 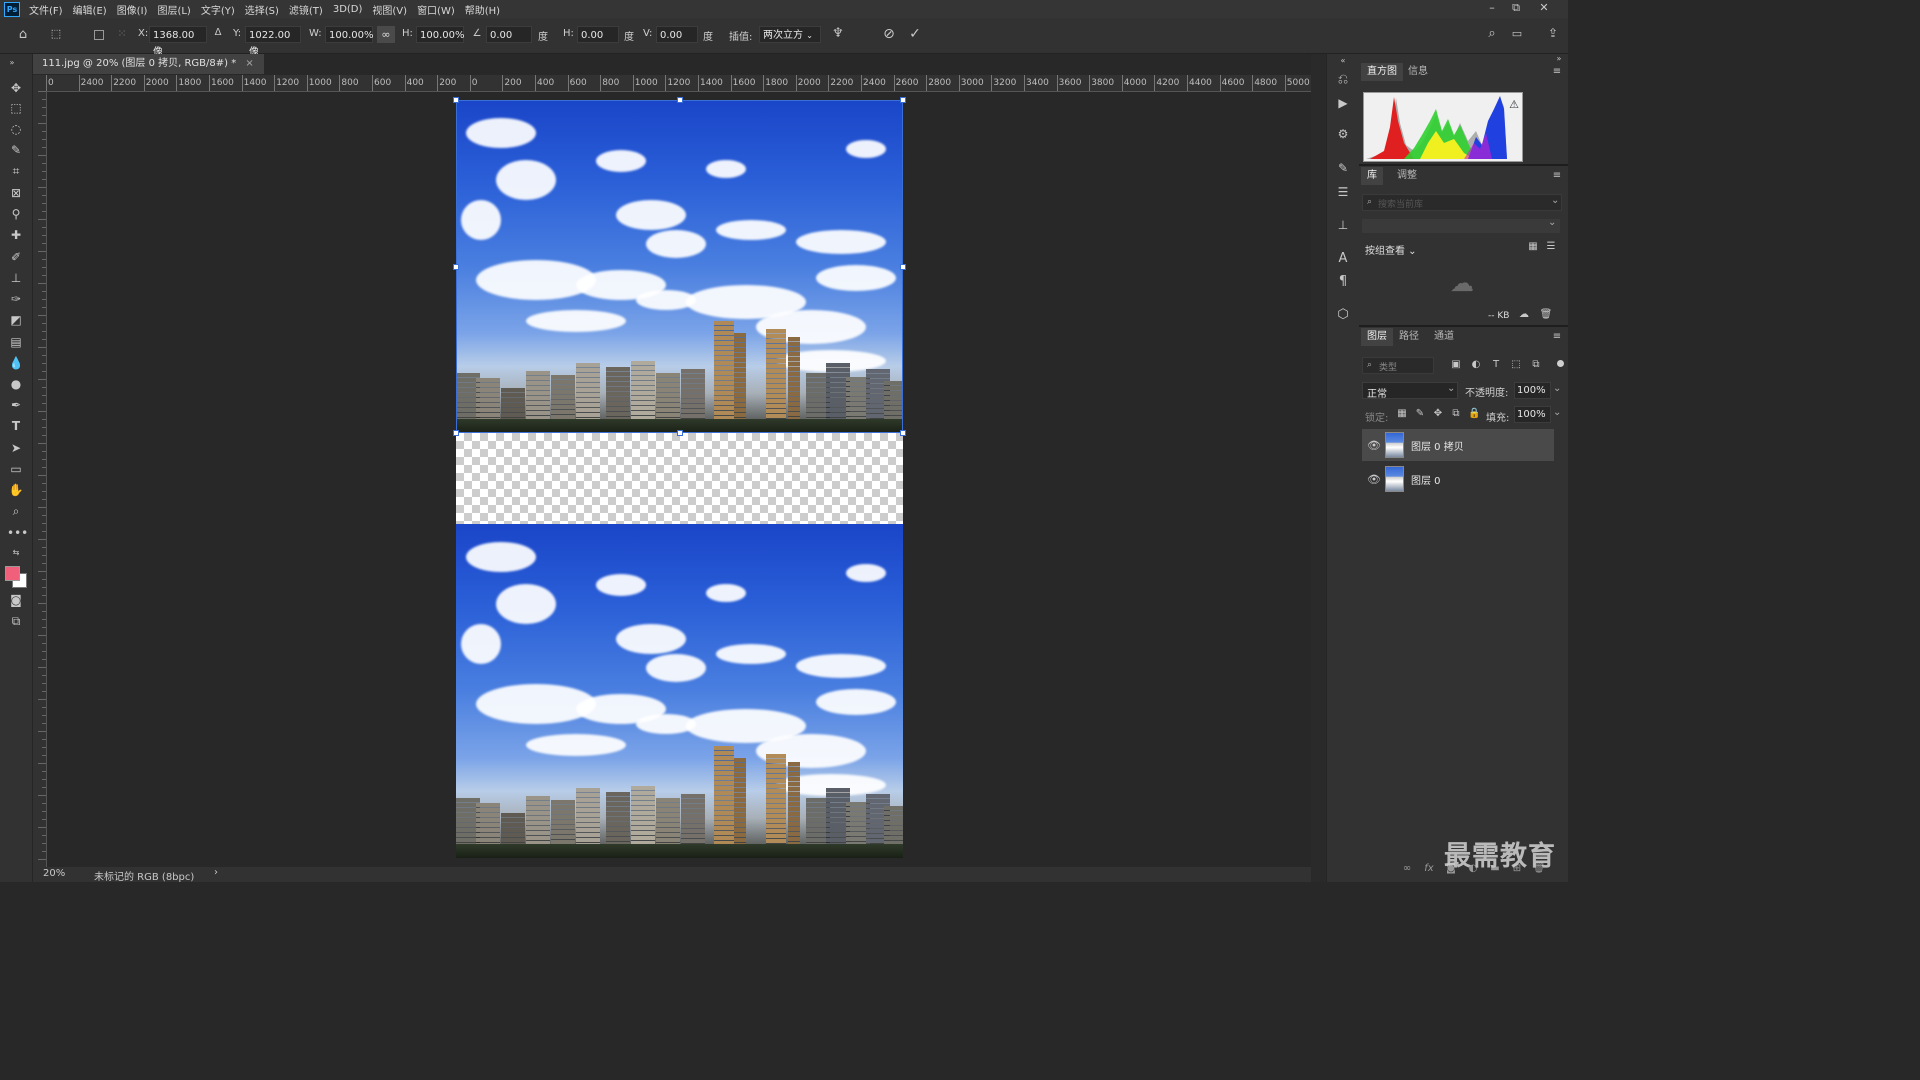 I want to click on path-select-tool-icon: ➤, so click(x=16, y=448).